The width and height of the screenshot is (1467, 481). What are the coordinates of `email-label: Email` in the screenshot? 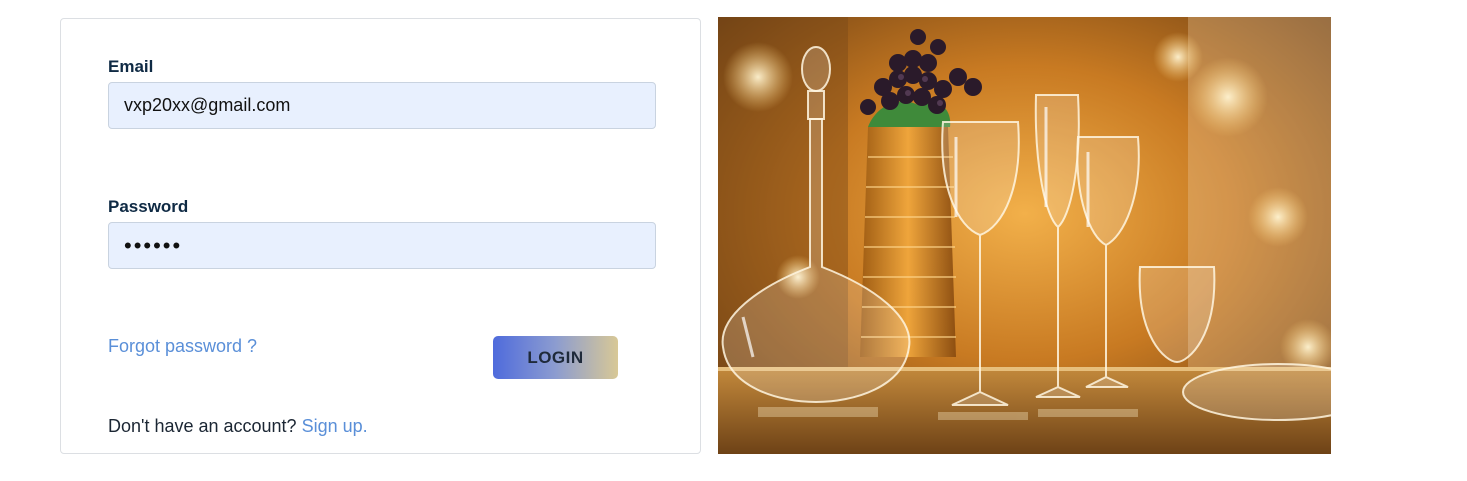 It's located at (131, 66).